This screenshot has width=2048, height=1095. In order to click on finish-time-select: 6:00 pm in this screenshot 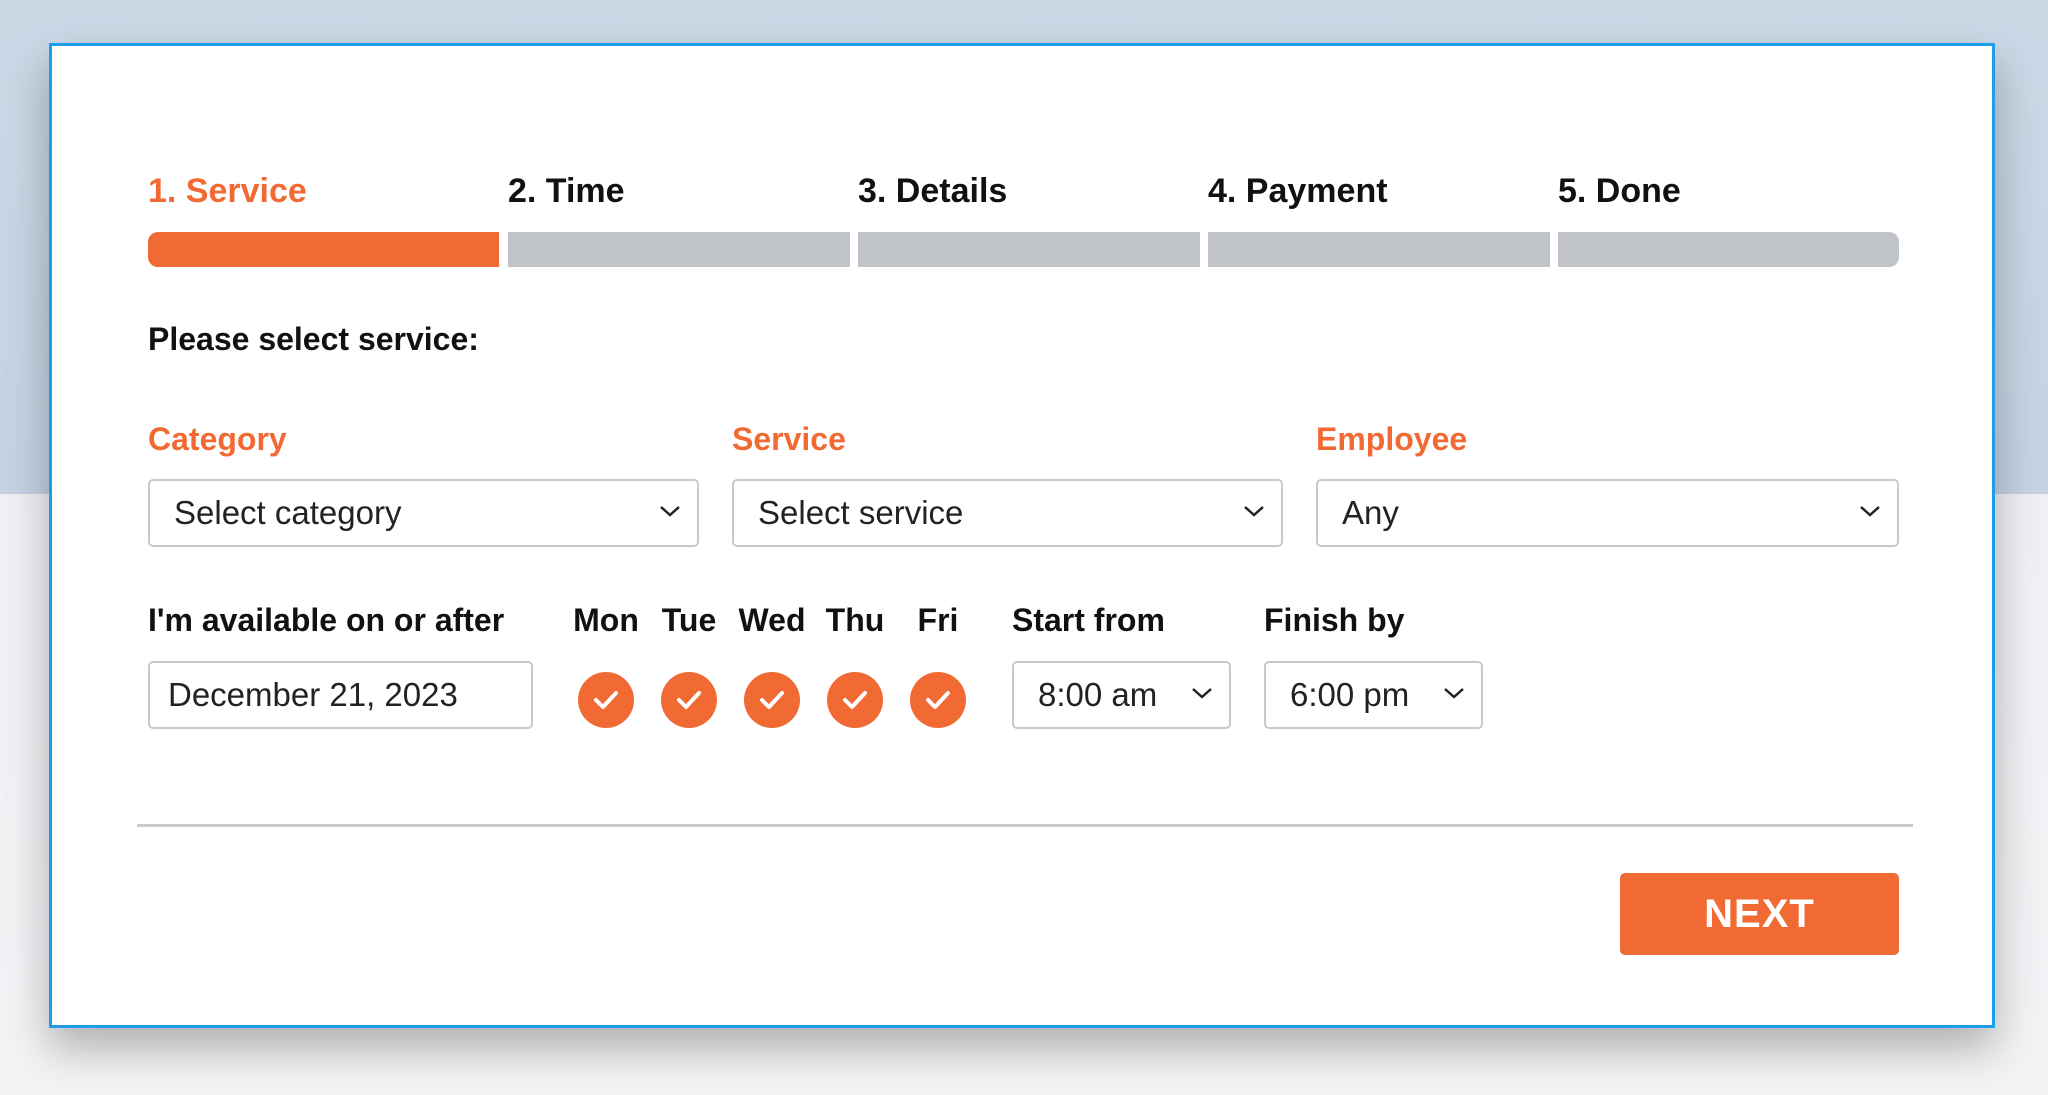, I will do `click(1373, 695)`.